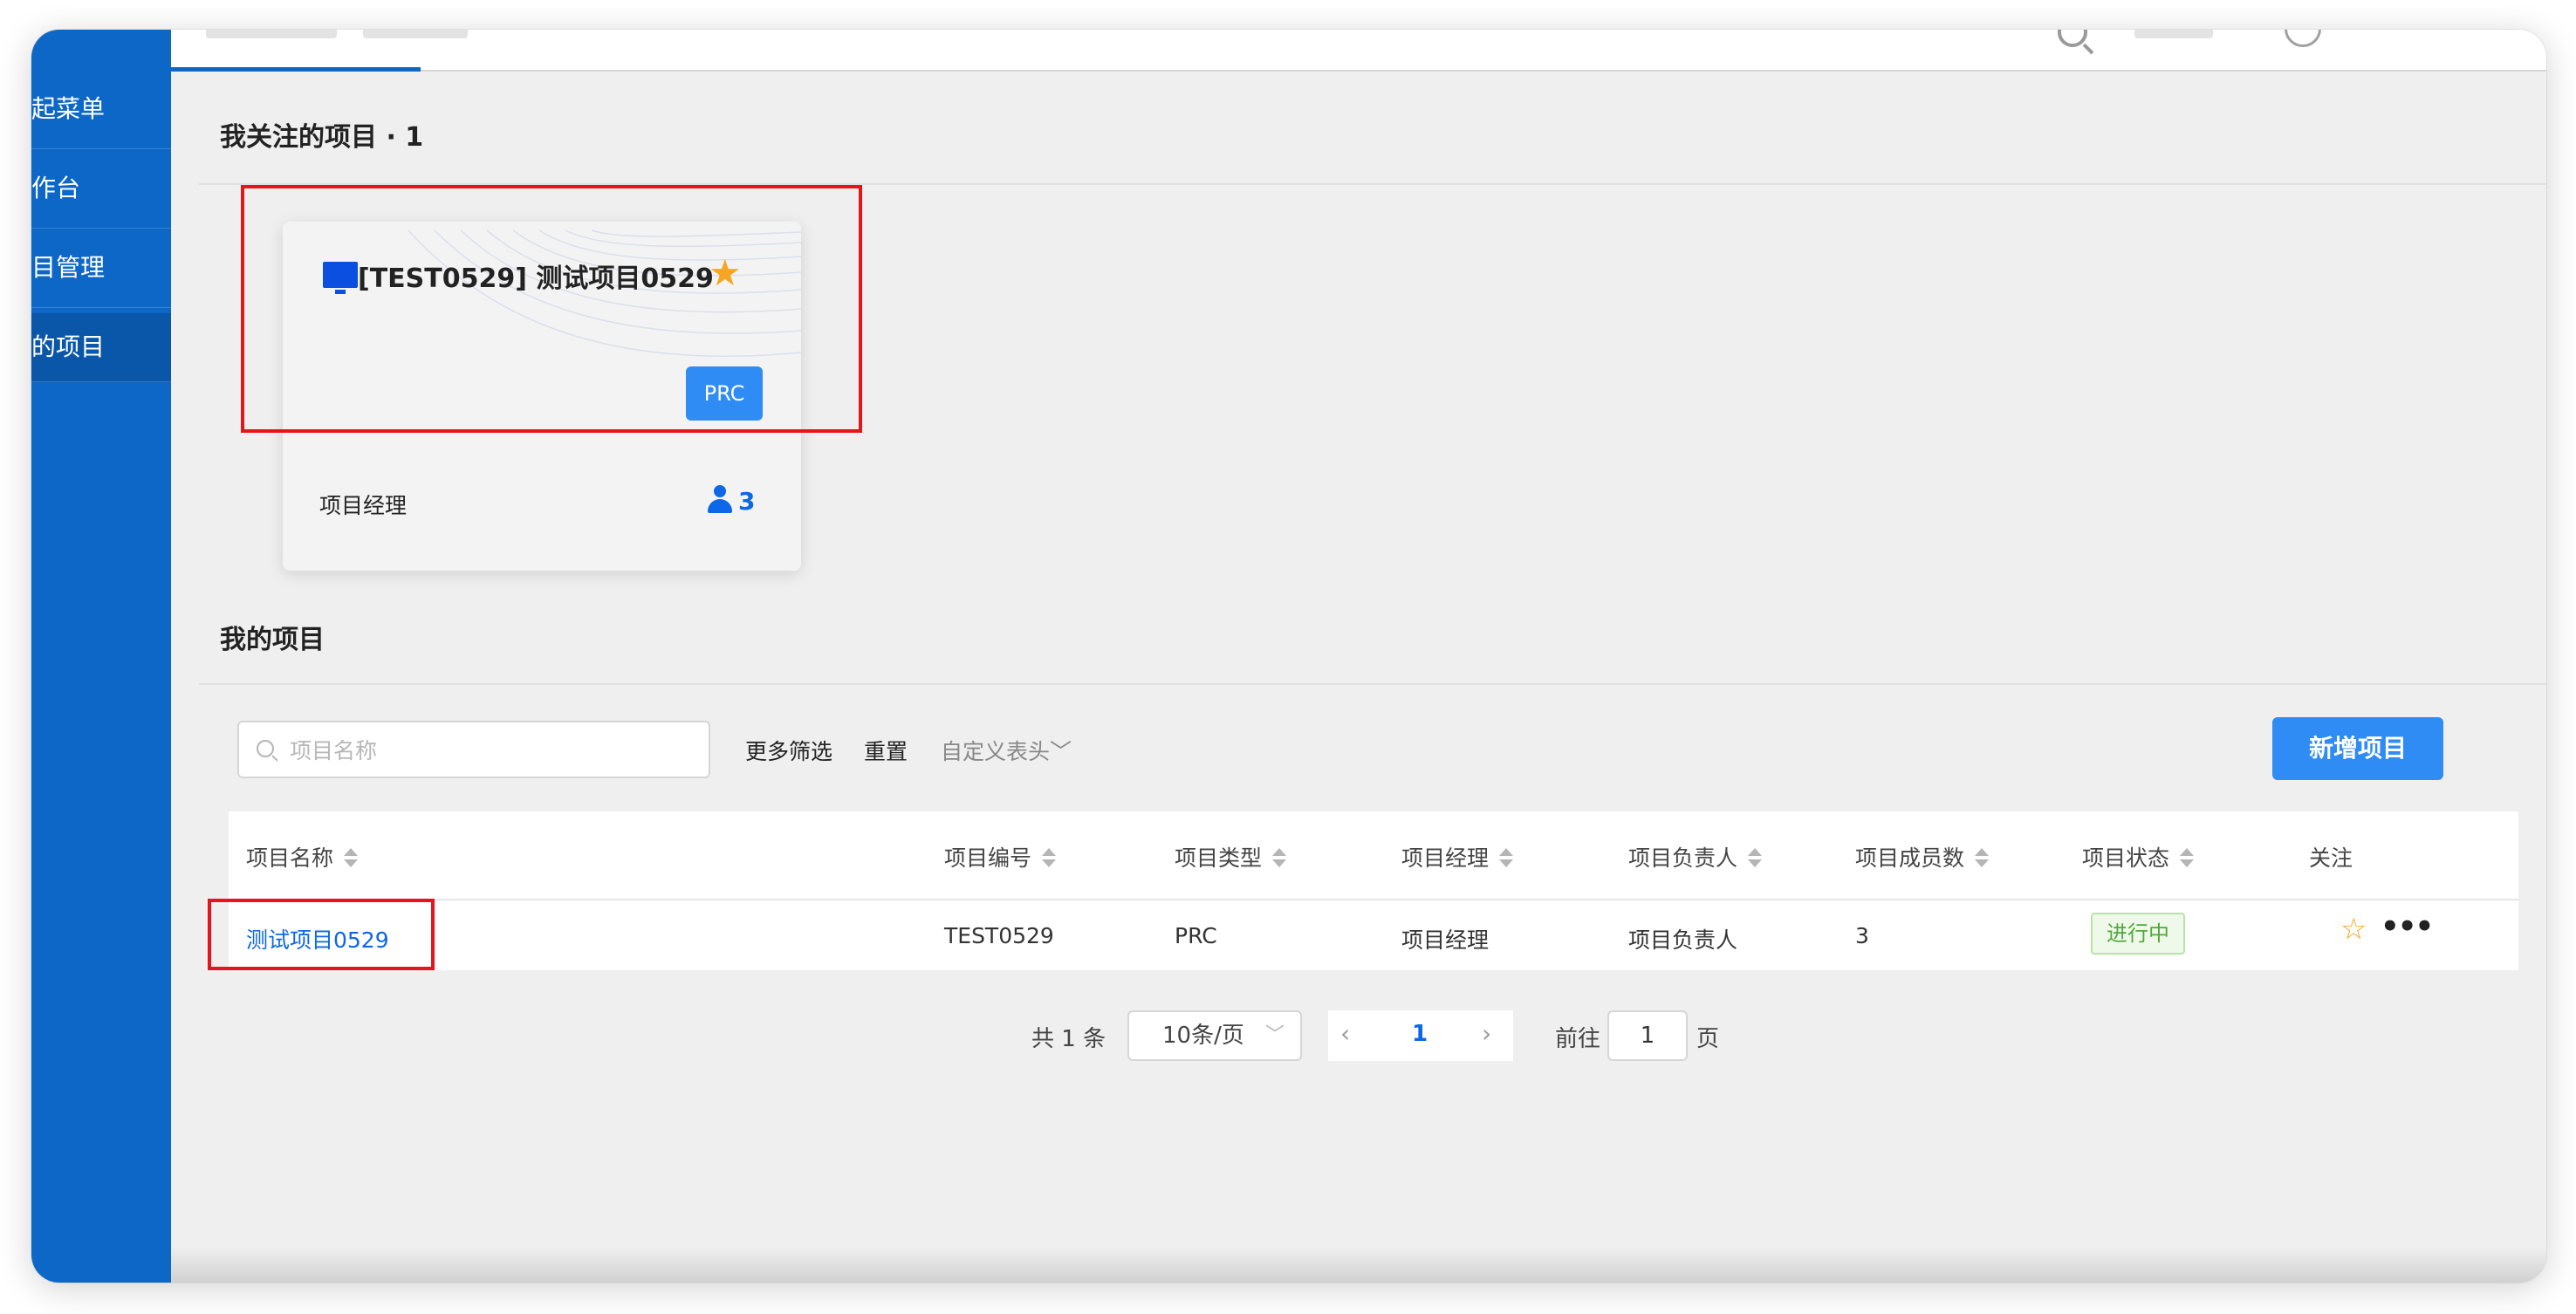 This screenshot has width=2576, height=1314. I want to click on highlight-box-row, so click(321, 934).